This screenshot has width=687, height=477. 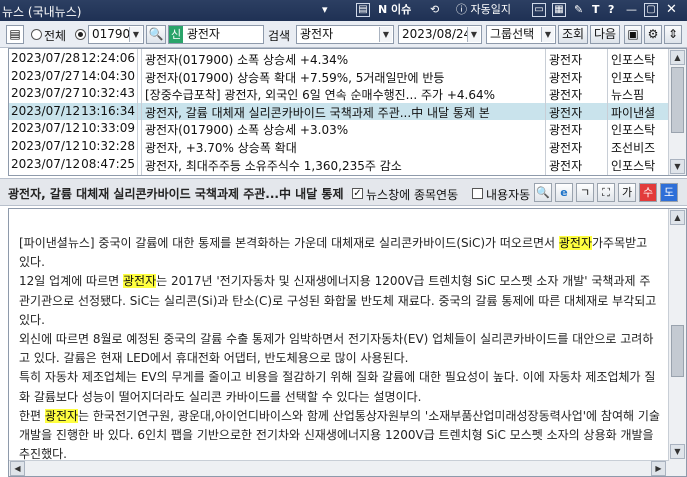 I want to click on sell-button: 수, so click(x=648, y=192).